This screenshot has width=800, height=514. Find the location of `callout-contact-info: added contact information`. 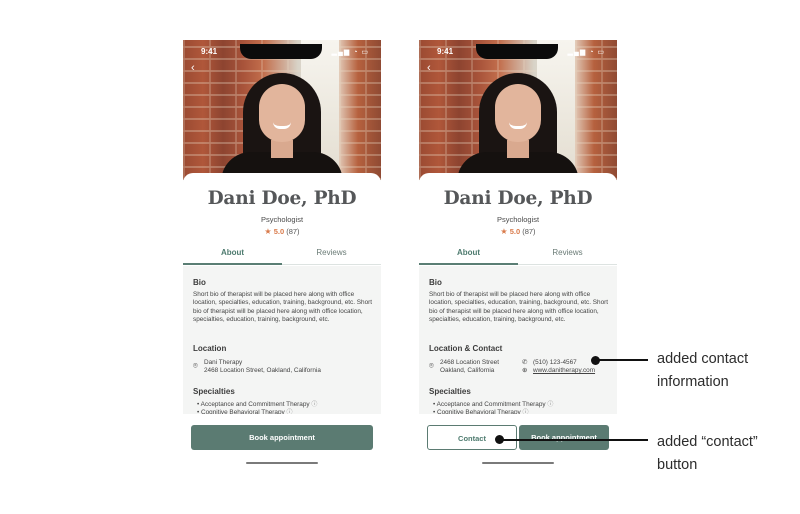

callout-contact-info: added contact information is located at coordinates (703, 370).